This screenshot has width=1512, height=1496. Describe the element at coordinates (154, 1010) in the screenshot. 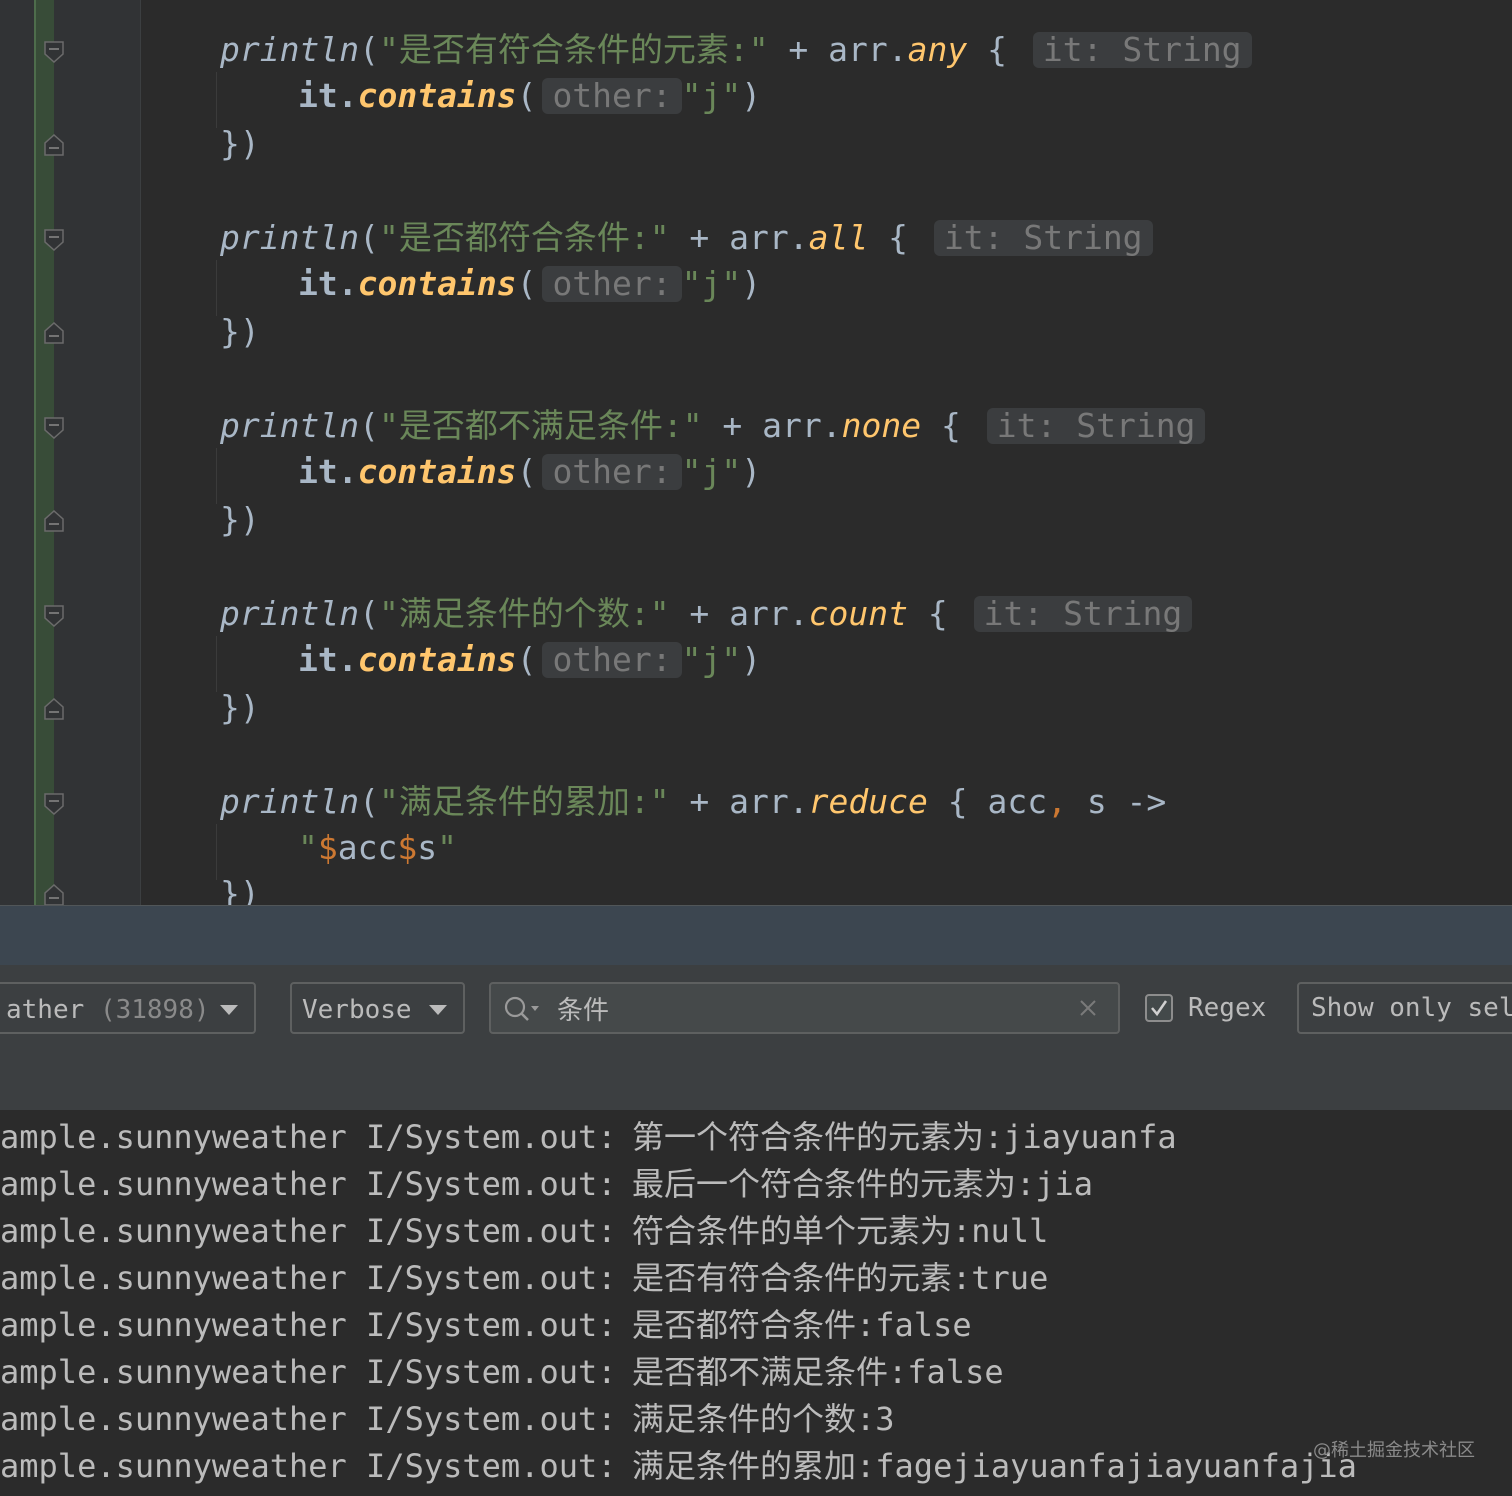

I see `process-pid: (31898)` at that location.